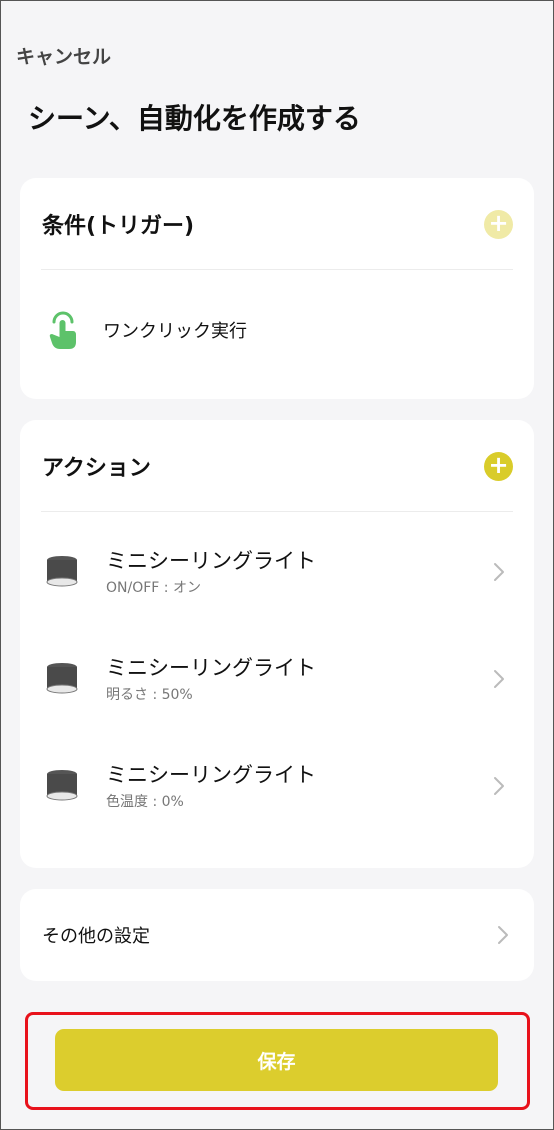 This screenshot has height=1130, width=554. Describe the element at coordinates (96, 468) in the screenshot. I see `action-card-title: アクション` at that location.